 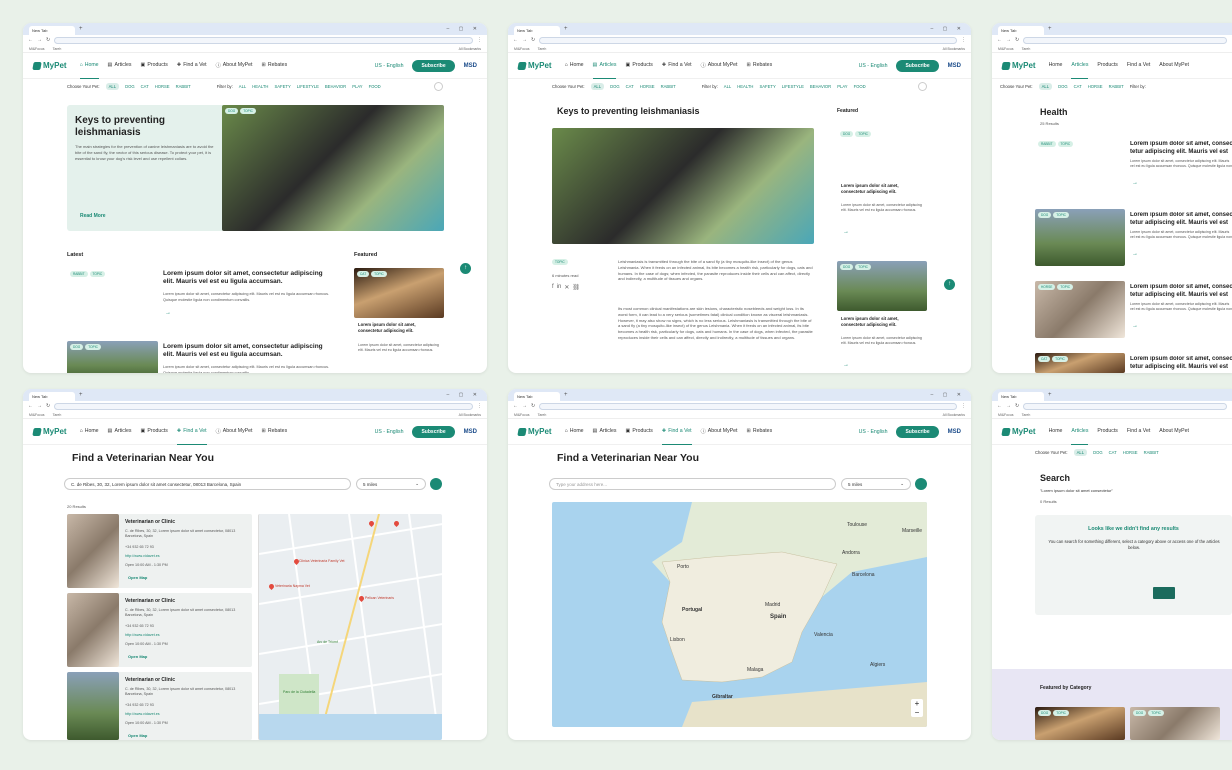 What do you see at coordinates (882, 286) in the screenshot?
I see `featured-thumb: DOG TOPIC` at bounding box center [882, 286].